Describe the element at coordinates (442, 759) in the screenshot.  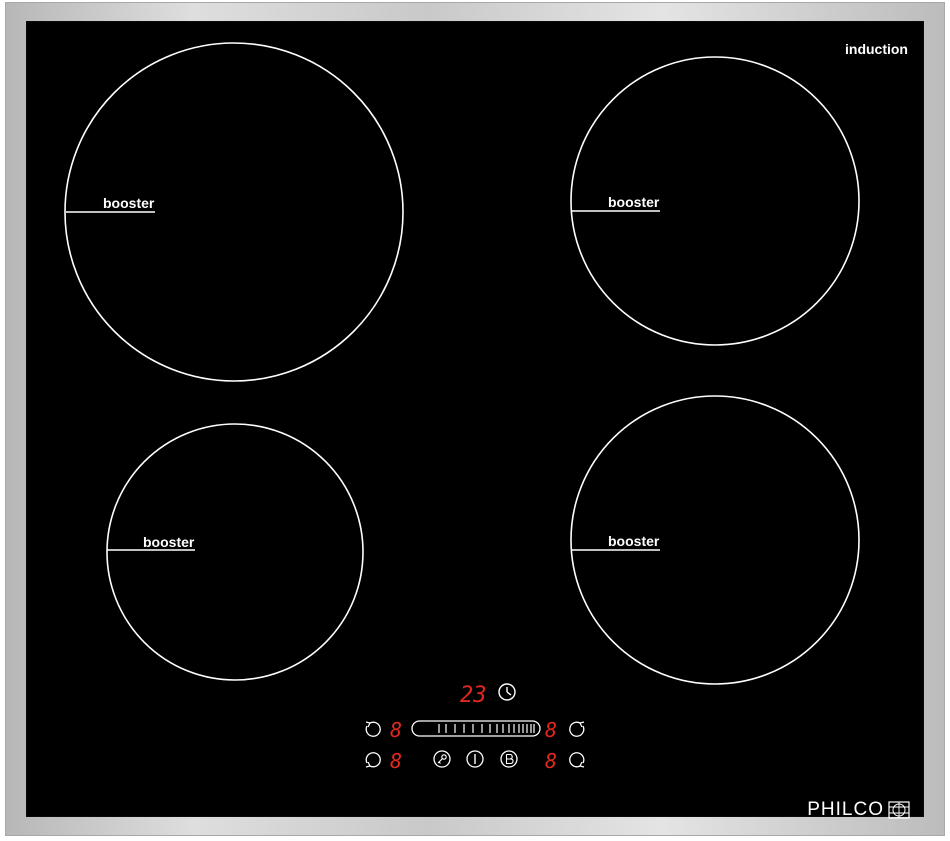
I see `lock-key-icon` at that location.